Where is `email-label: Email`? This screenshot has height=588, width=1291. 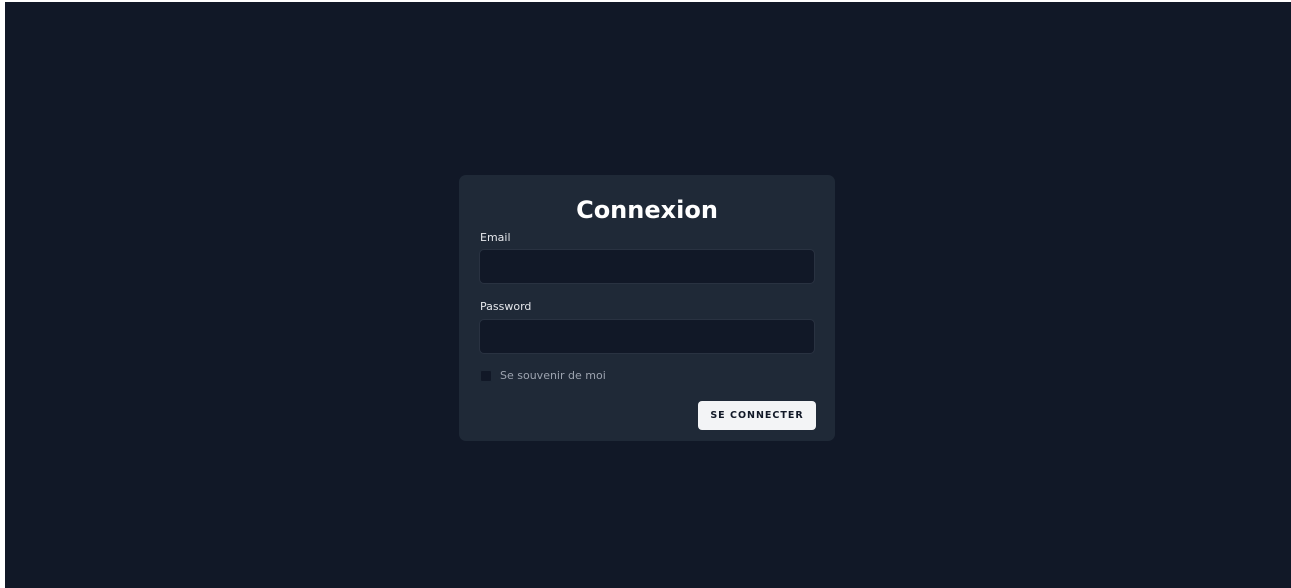 email-label: Email is located at coordinates (495, 237).